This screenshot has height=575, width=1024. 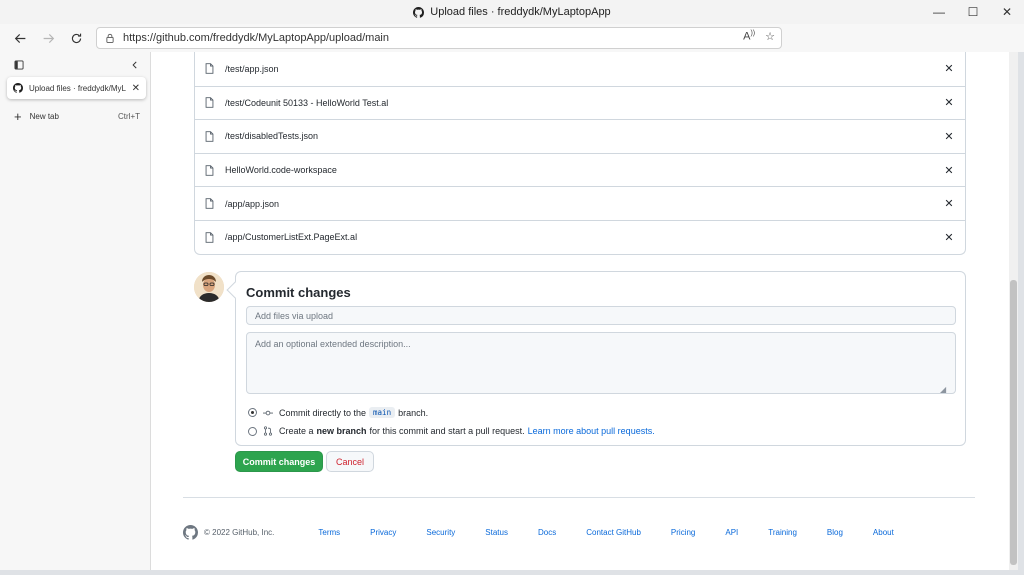 What do you see at coordinates (382, 412) in the screenshot?
I see `branch-name: main` at bounding box center [382, 412].